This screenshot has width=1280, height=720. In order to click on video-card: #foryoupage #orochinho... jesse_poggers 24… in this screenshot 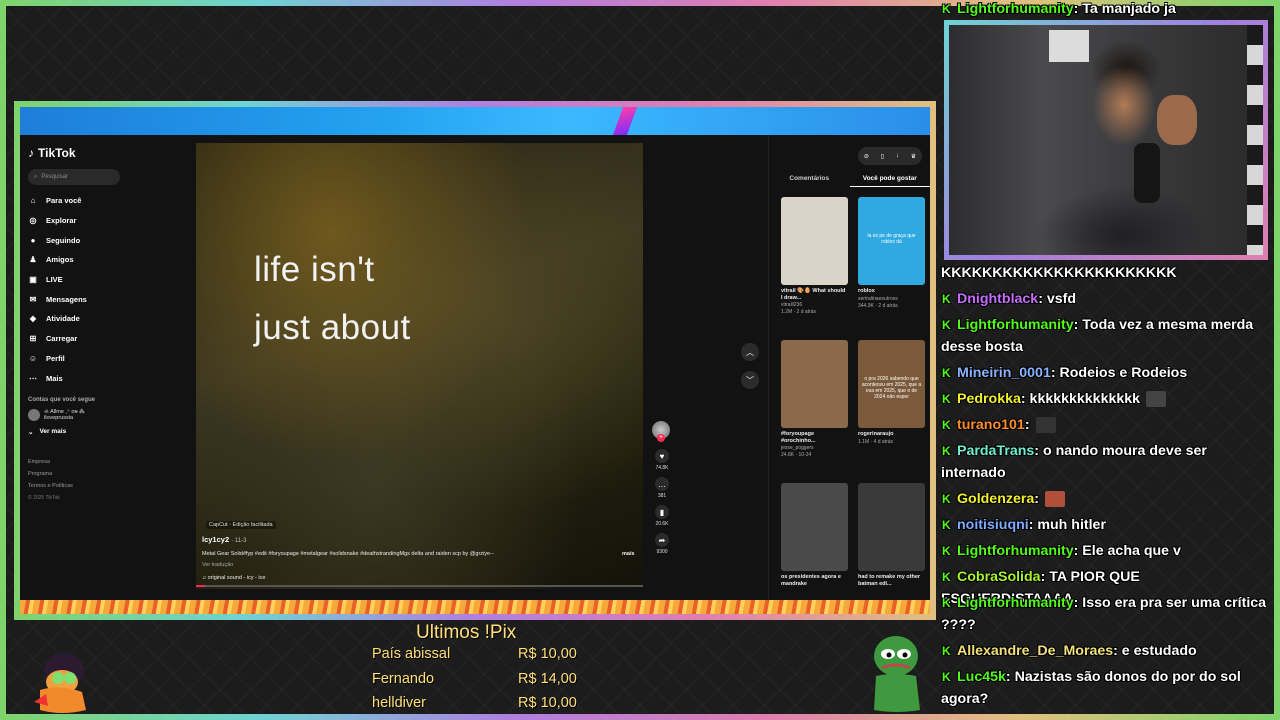, I will do `click(814, 399)`.